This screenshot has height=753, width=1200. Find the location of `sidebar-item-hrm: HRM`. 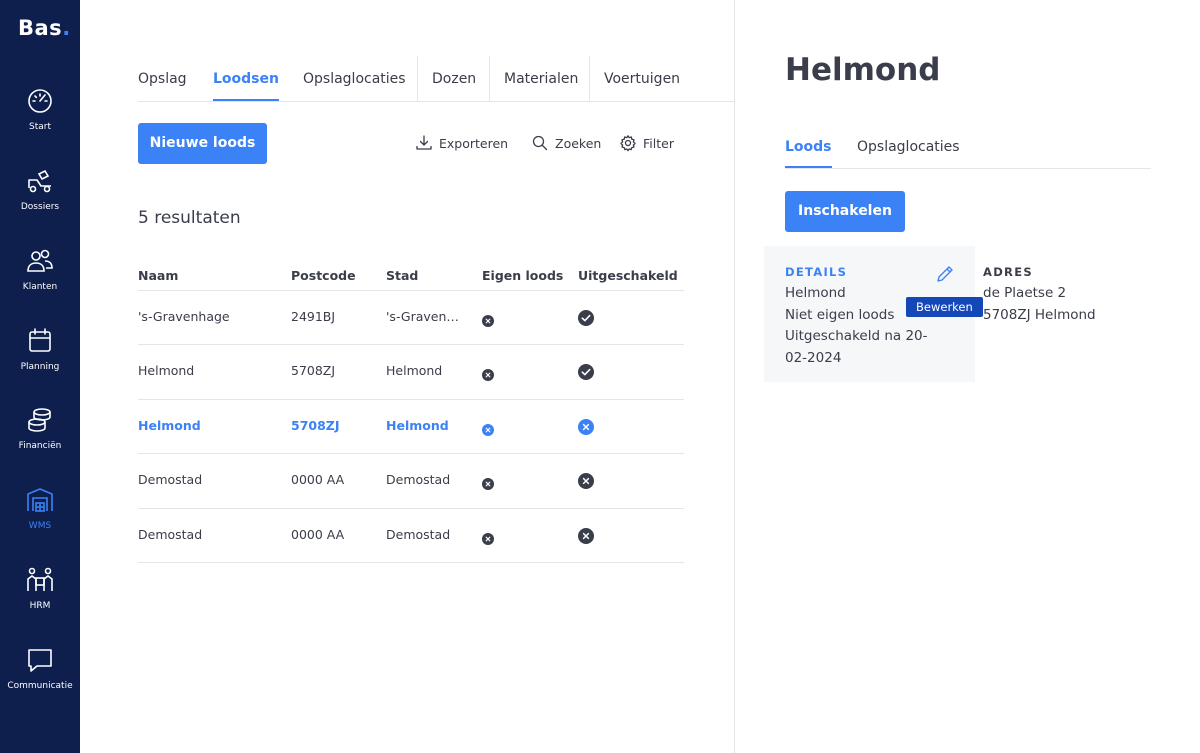

sidebar-item-hrm: HRM is located at coordinates (40, 600).